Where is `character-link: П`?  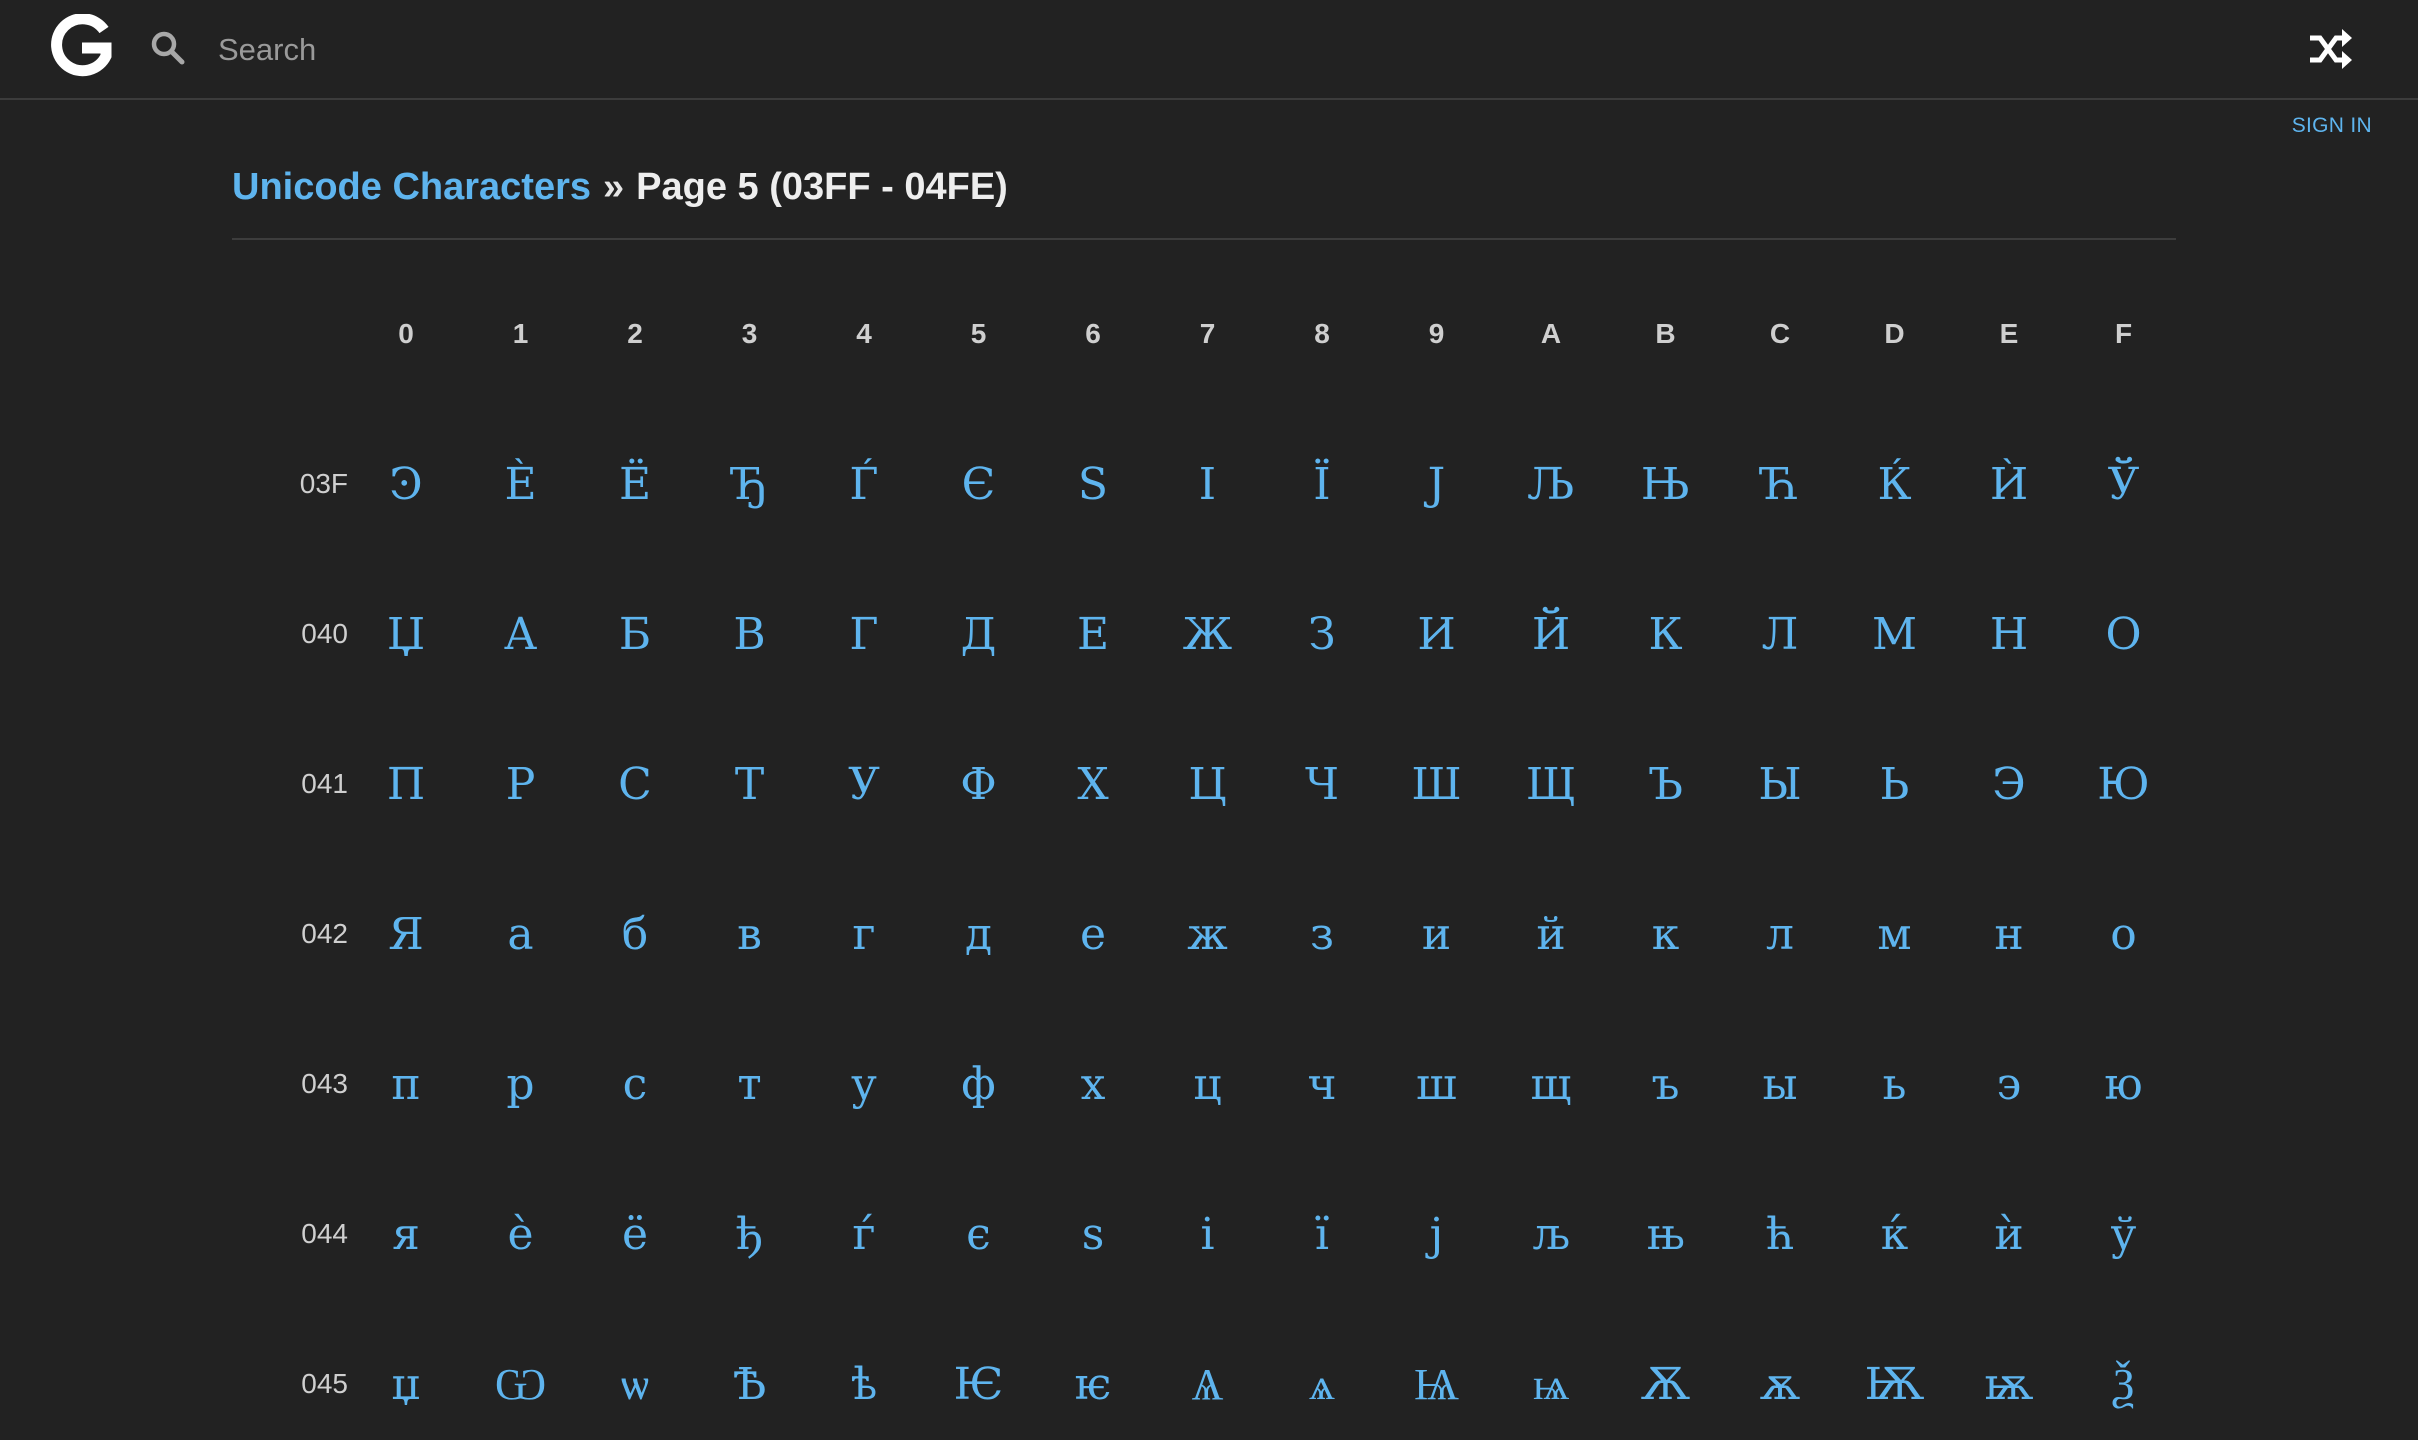 character-link: П is located at coordinates (406, 785).